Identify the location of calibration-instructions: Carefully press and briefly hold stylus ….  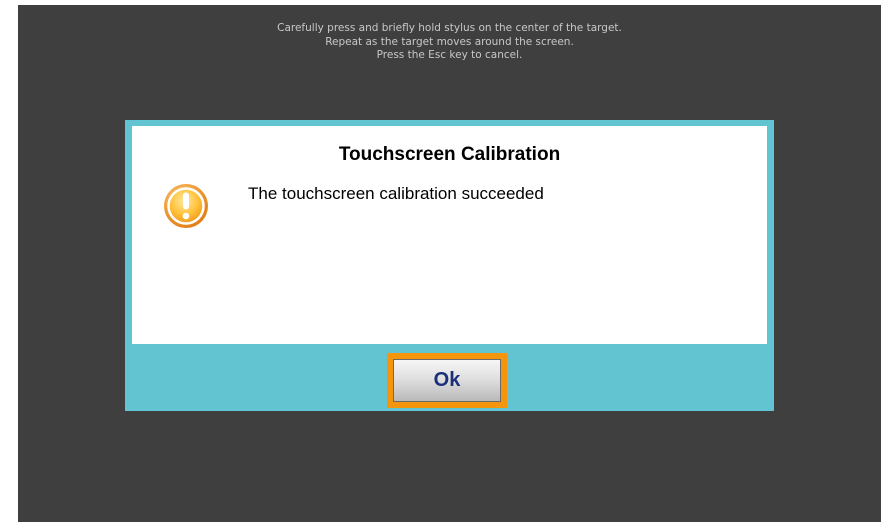
(449, 42).